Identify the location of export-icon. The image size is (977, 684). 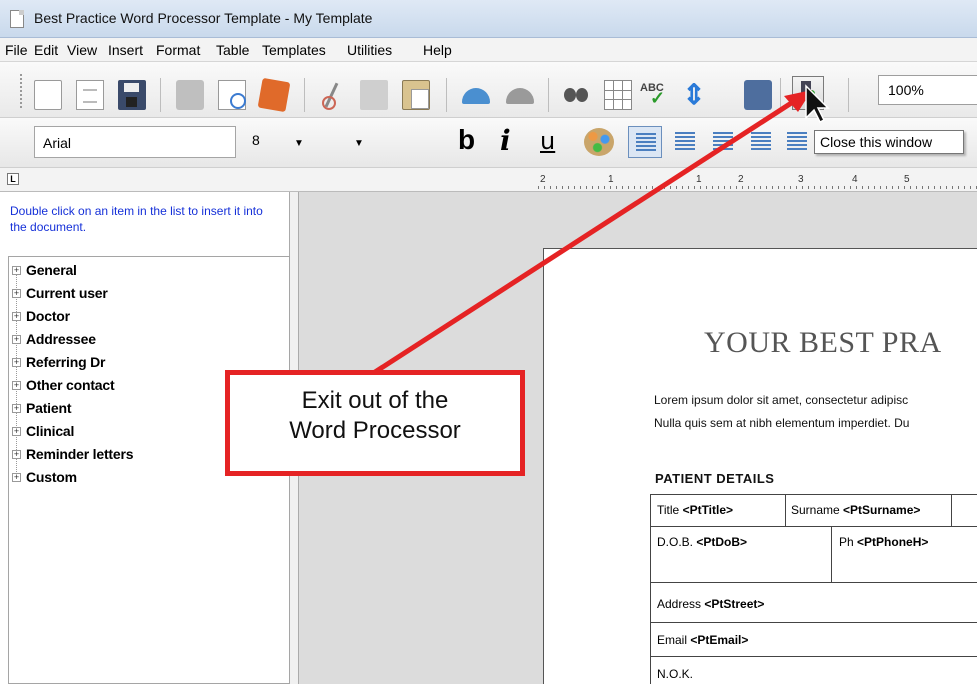
(274, 95).